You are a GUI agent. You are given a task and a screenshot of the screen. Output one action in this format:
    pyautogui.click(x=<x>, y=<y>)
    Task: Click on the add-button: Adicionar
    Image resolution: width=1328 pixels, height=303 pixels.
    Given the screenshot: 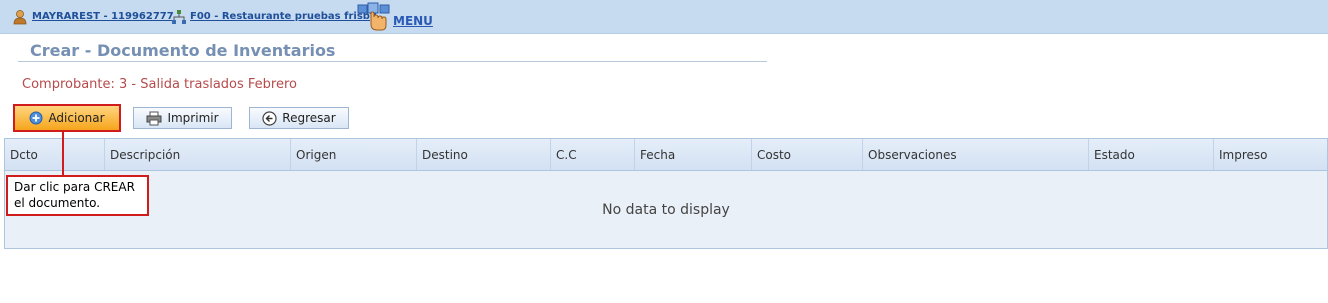 What is the action you would take?
    pyautogui.click(x=67, y=118)
    